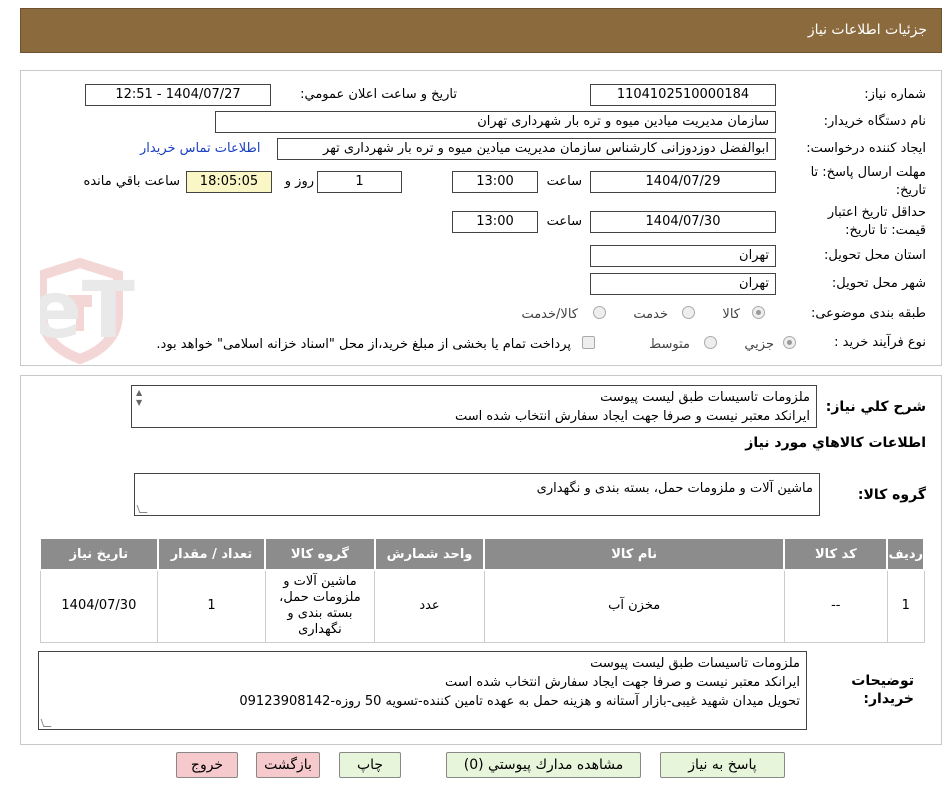  Describe the element at coordinates (229, 182) in the screenshot. I see `remaining-time: 18:05:05` at that location.